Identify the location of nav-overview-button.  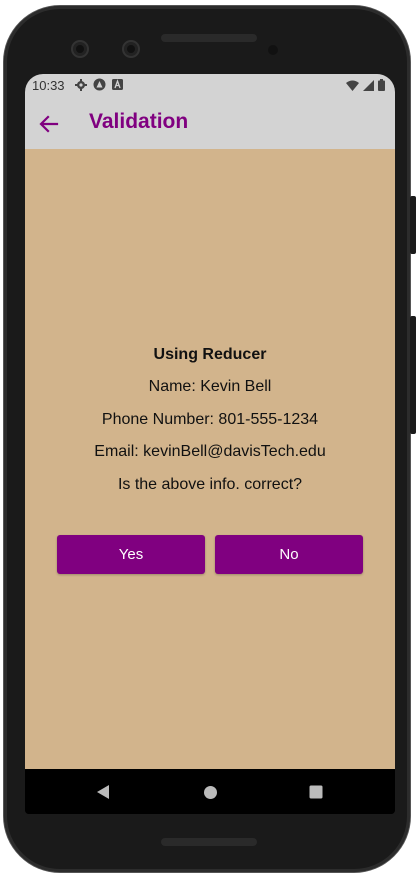
(316, 792).